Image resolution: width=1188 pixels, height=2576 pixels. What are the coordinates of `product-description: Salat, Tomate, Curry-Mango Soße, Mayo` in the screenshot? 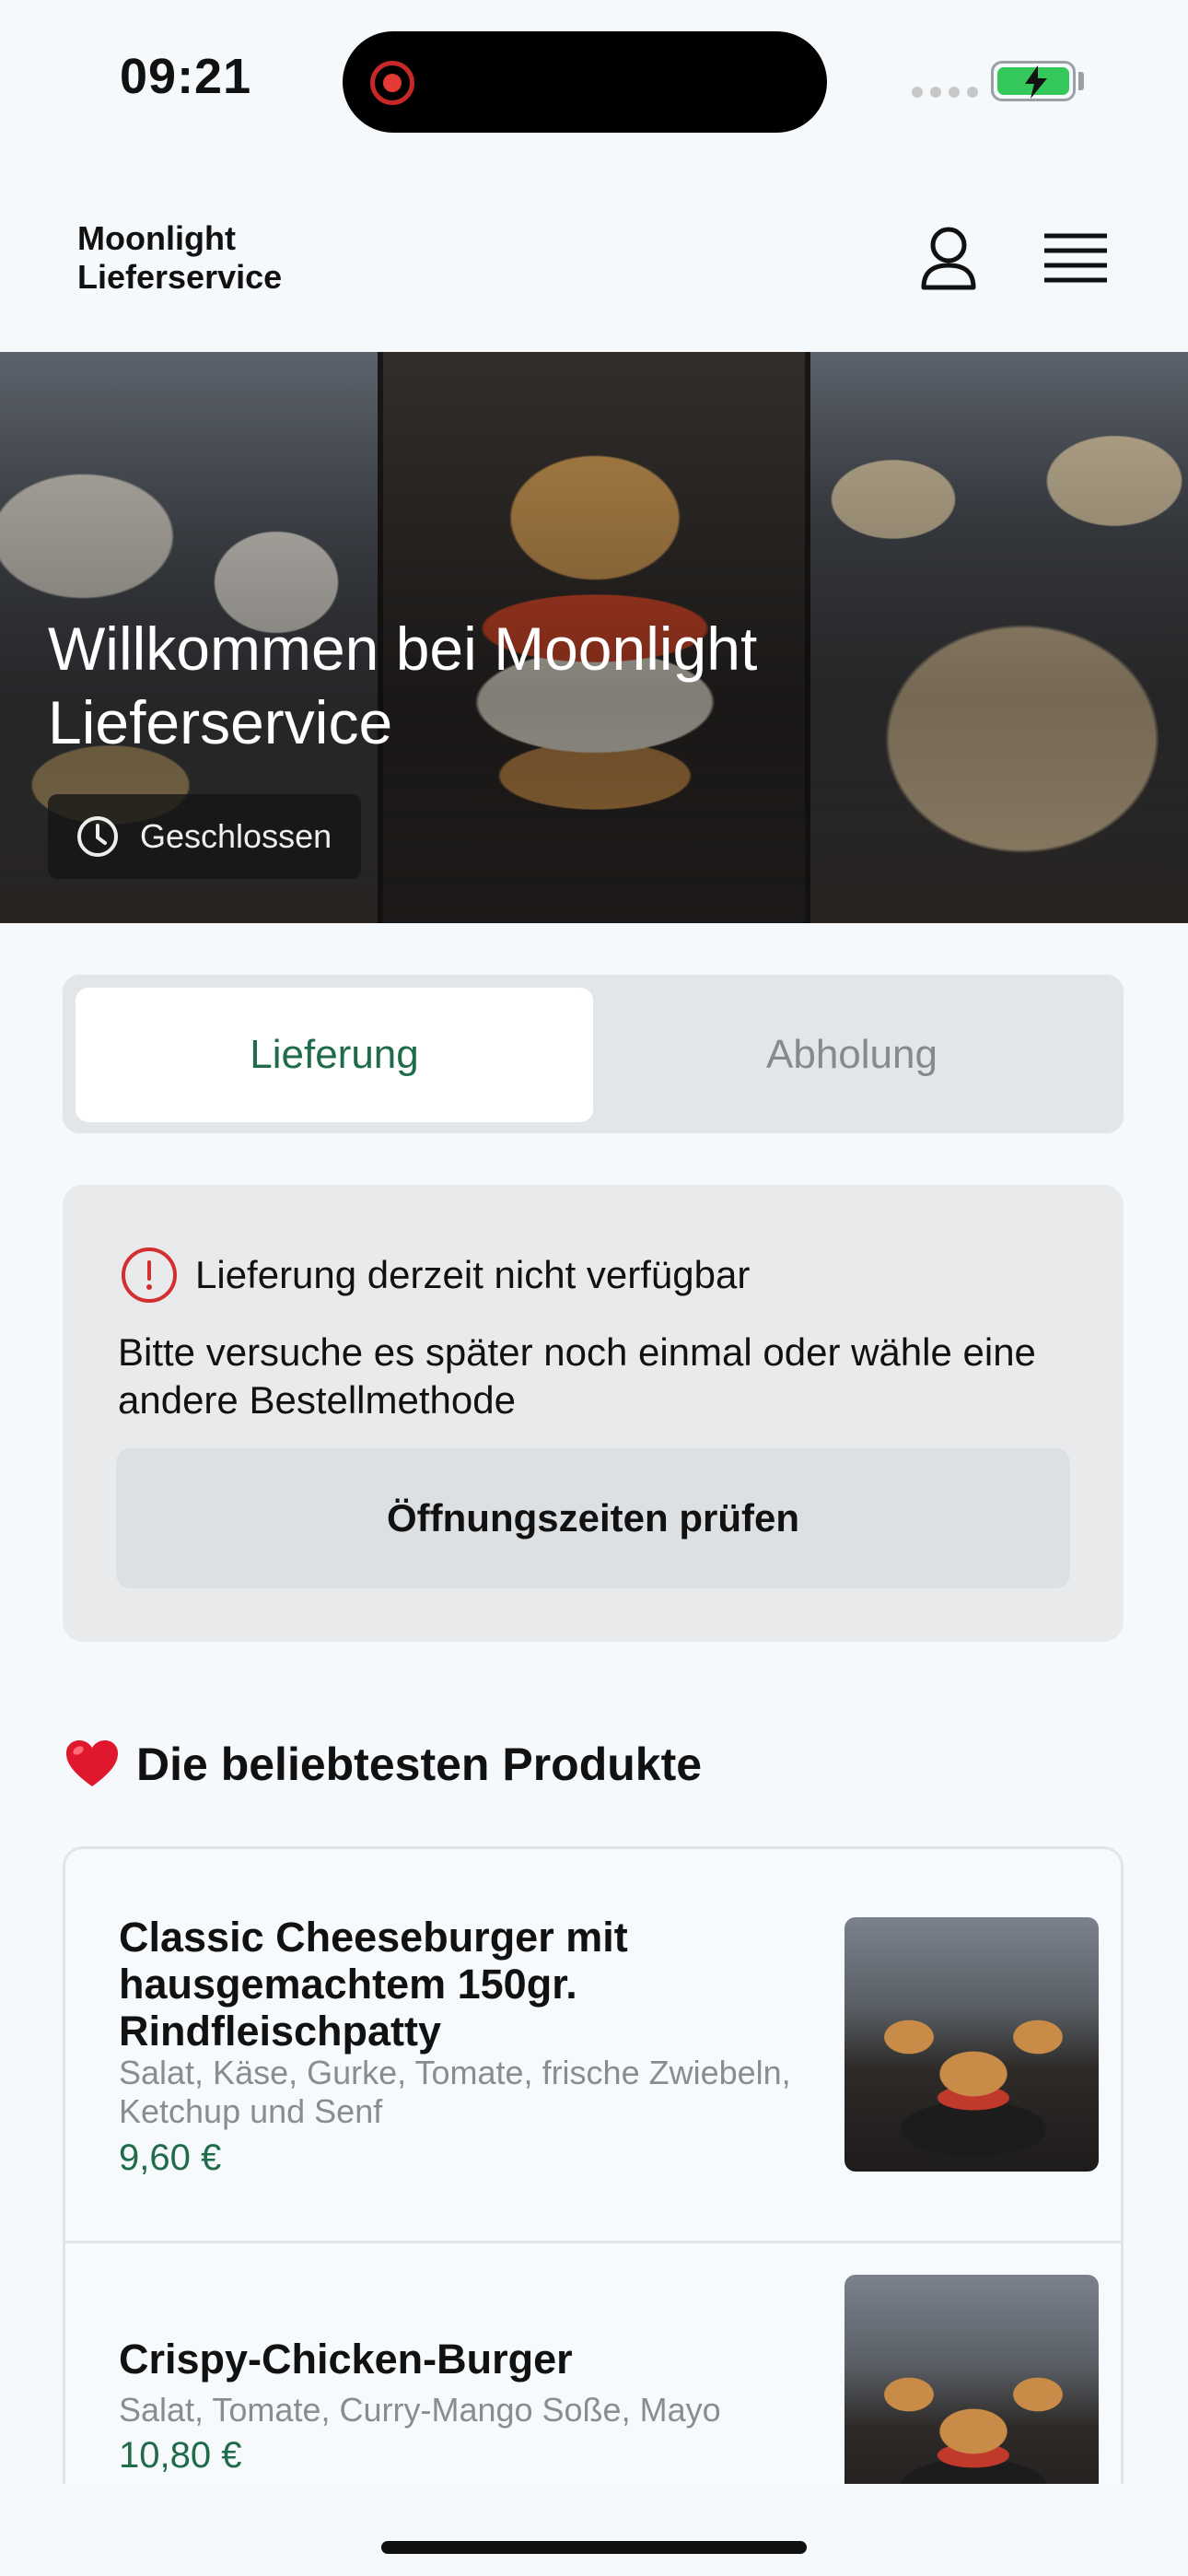 It's located at (420, 2410).